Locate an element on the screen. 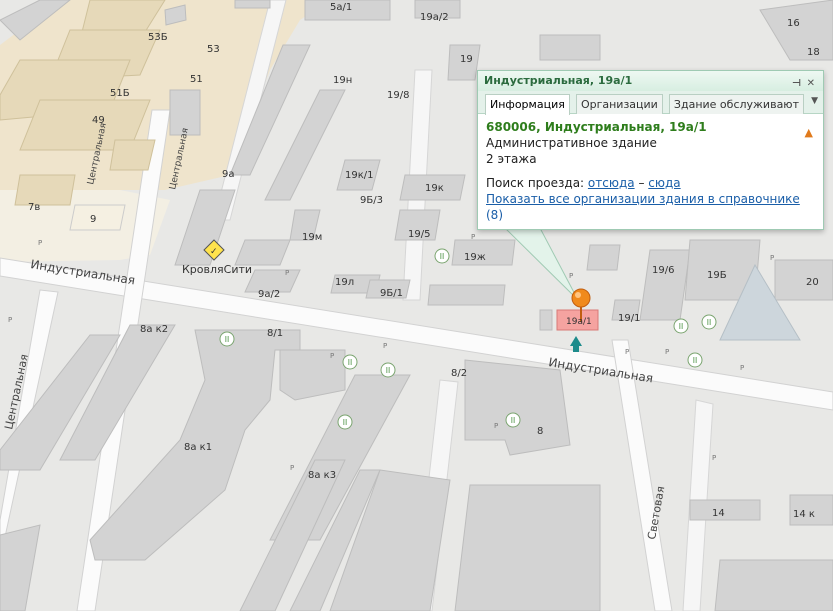 The image size is (833, 611). route-dash: – is located at coordinates (641, 183).